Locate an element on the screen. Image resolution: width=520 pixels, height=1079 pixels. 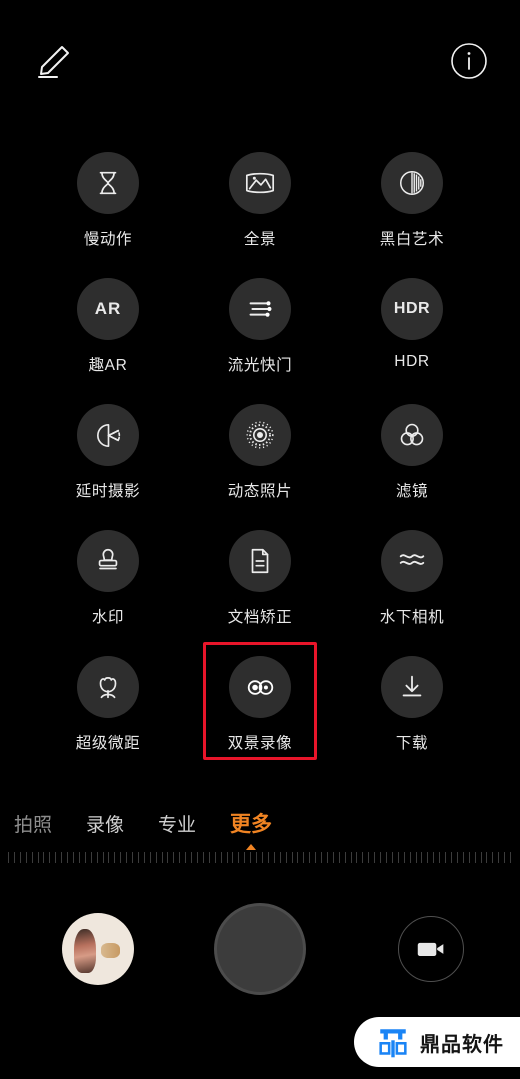
mode-item-super-macro: 超级微距 is located at coordinates (108, 704).